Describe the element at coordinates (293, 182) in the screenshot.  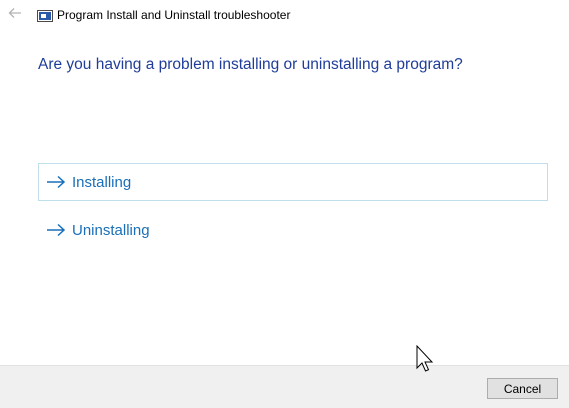
I see `option-installing: Installing` at that location.